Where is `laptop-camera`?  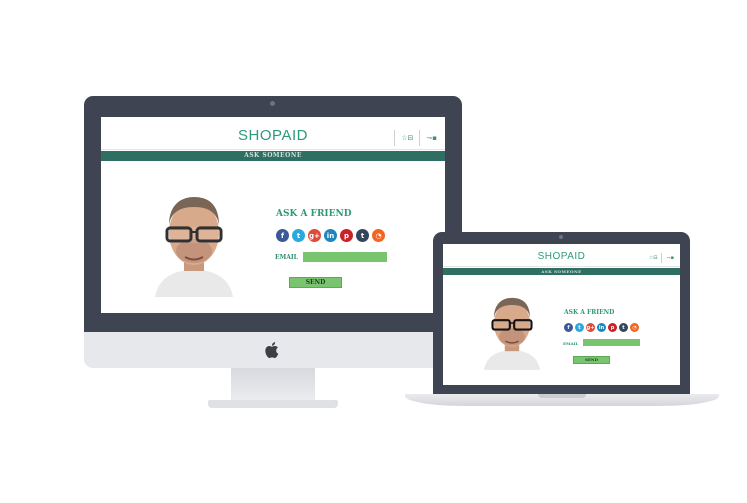 laptop-camera is located at coordinates (561, 237).